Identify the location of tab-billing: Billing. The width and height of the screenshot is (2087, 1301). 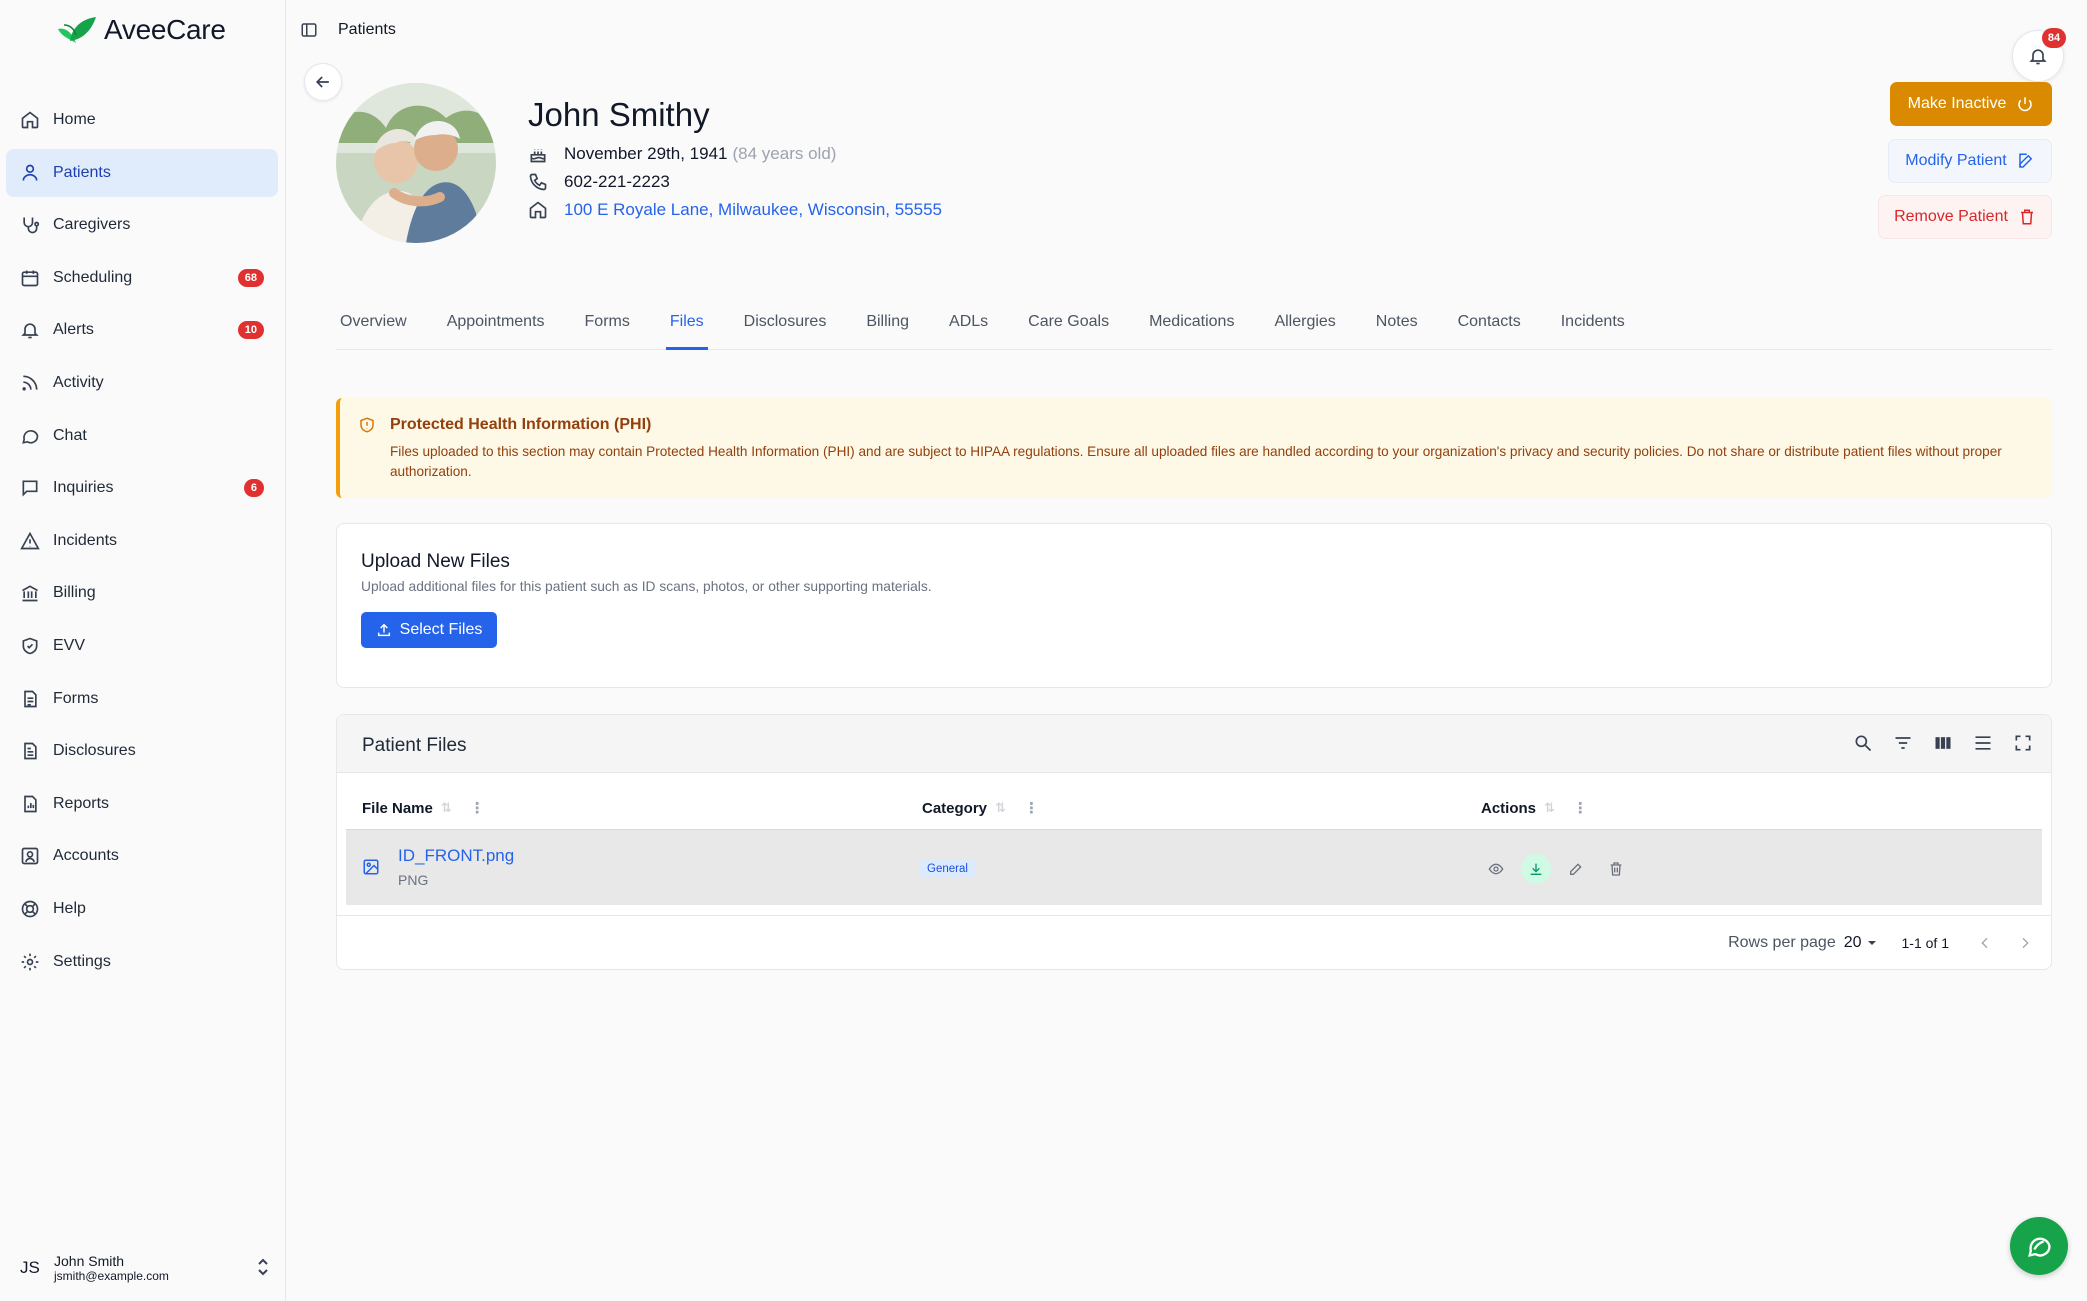
(887, 329).